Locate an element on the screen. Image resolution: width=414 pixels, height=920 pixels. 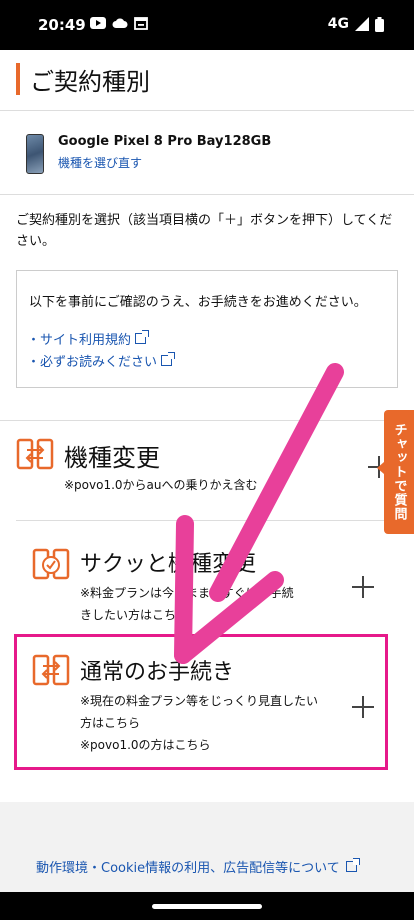
instruction-text: ご契約種別を選択（該当項目横の「＋」ボタンを押下）してください。 is located at coordinates (204, 231).